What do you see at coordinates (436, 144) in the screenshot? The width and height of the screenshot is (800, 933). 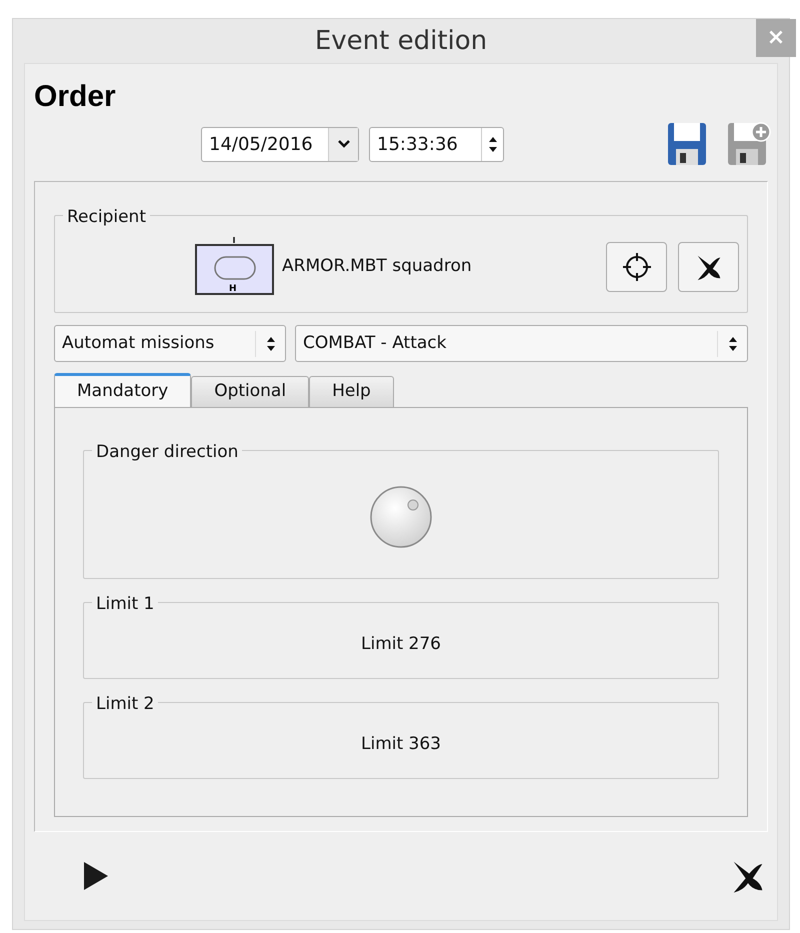 I see `time-field: 15:33:36` at bounding box center [436, 144].